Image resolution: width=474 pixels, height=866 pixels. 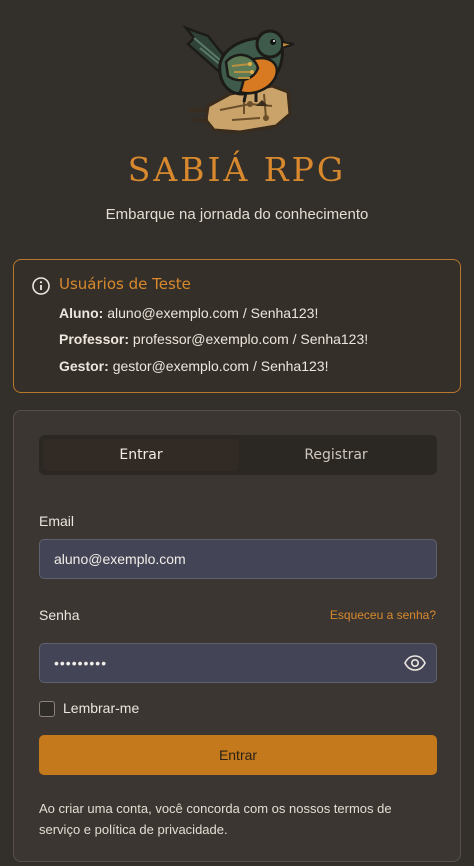 I want to click on test-user-credentials: professor@exemplo.com / Senha123!, so click(x=250, y=339).